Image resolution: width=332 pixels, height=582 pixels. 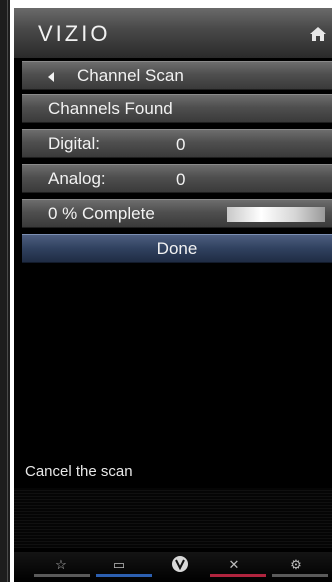 I want to click on left-border, so click(x=5, y=291).